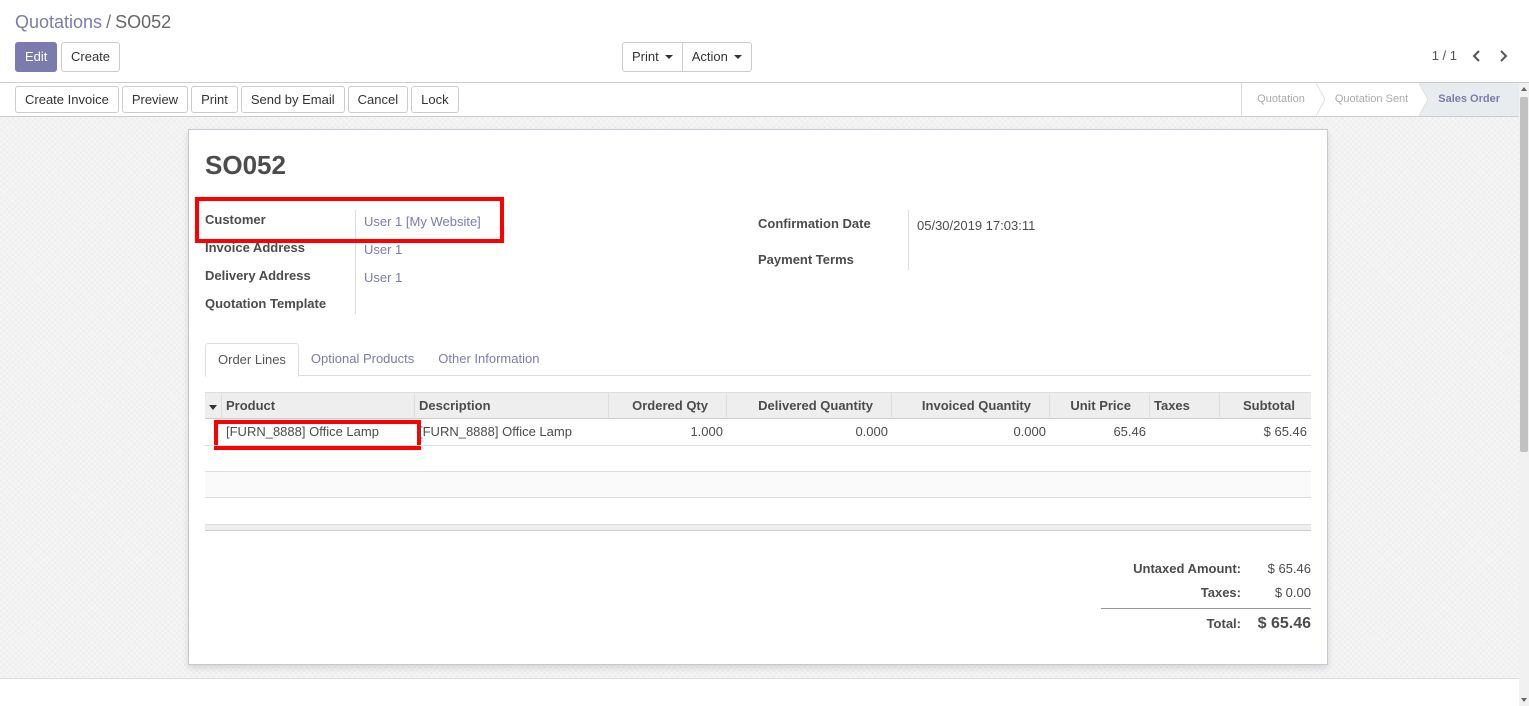 The image size is (1529, 706). Describe the element at coordinates (213, 432) in the screenshot. I see `row-handle` at that location.